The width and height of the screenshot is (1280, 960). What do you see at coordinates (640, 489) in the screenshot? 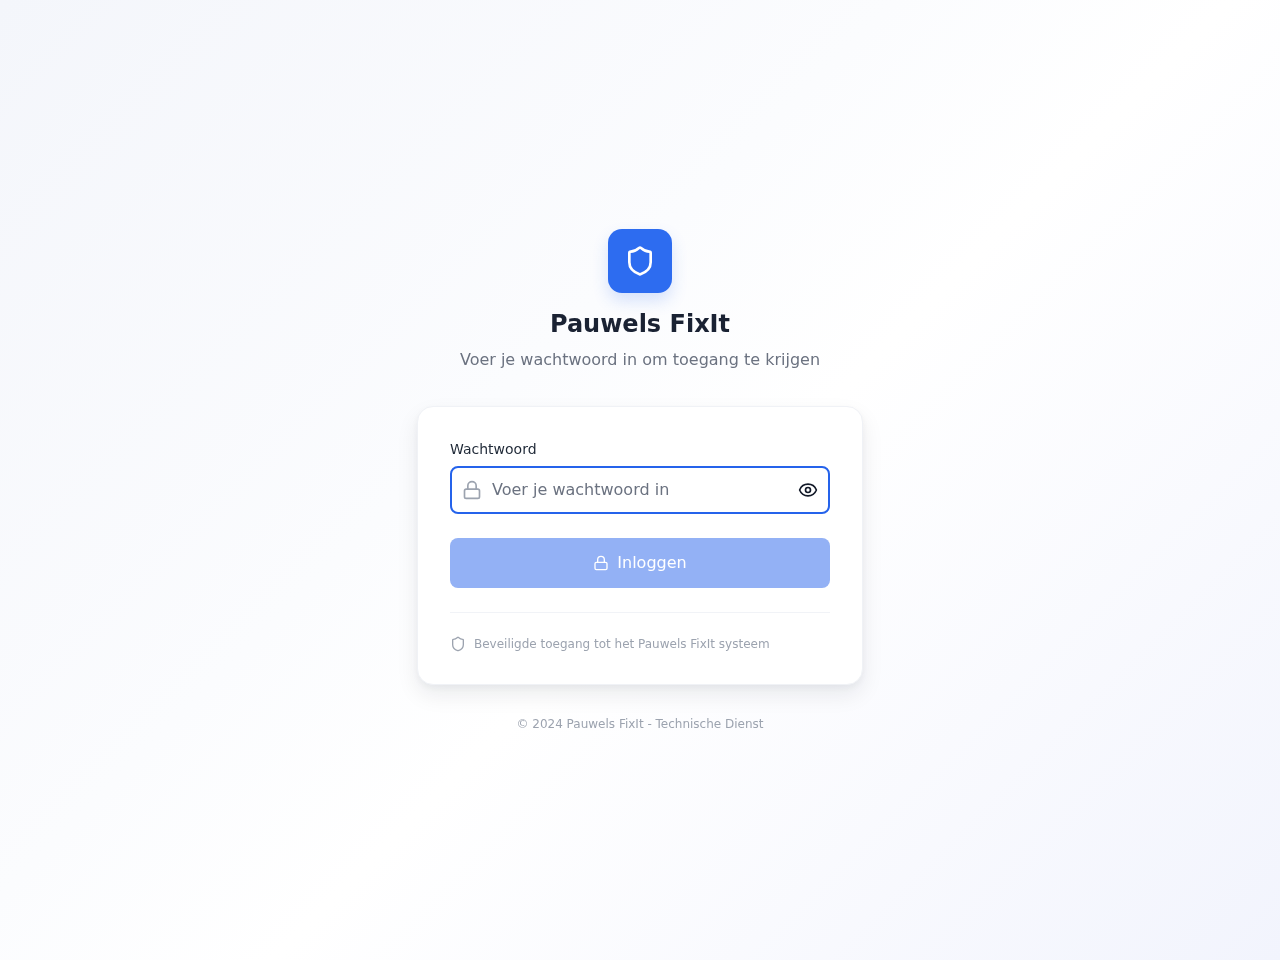
I see `password-field: Voer je wachtwoord in` at bounding box center [640, 489].